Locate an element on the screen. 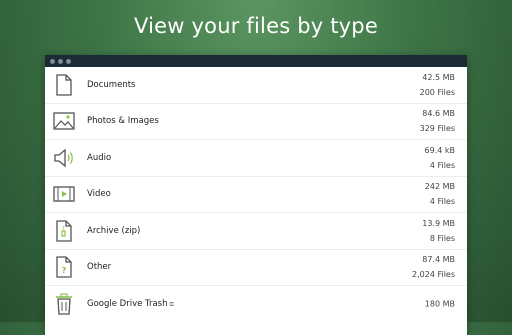 The height and width of the screenshot is (335, 512). row-label-text: Google Drive Trash is located at coordinates (127, 304).